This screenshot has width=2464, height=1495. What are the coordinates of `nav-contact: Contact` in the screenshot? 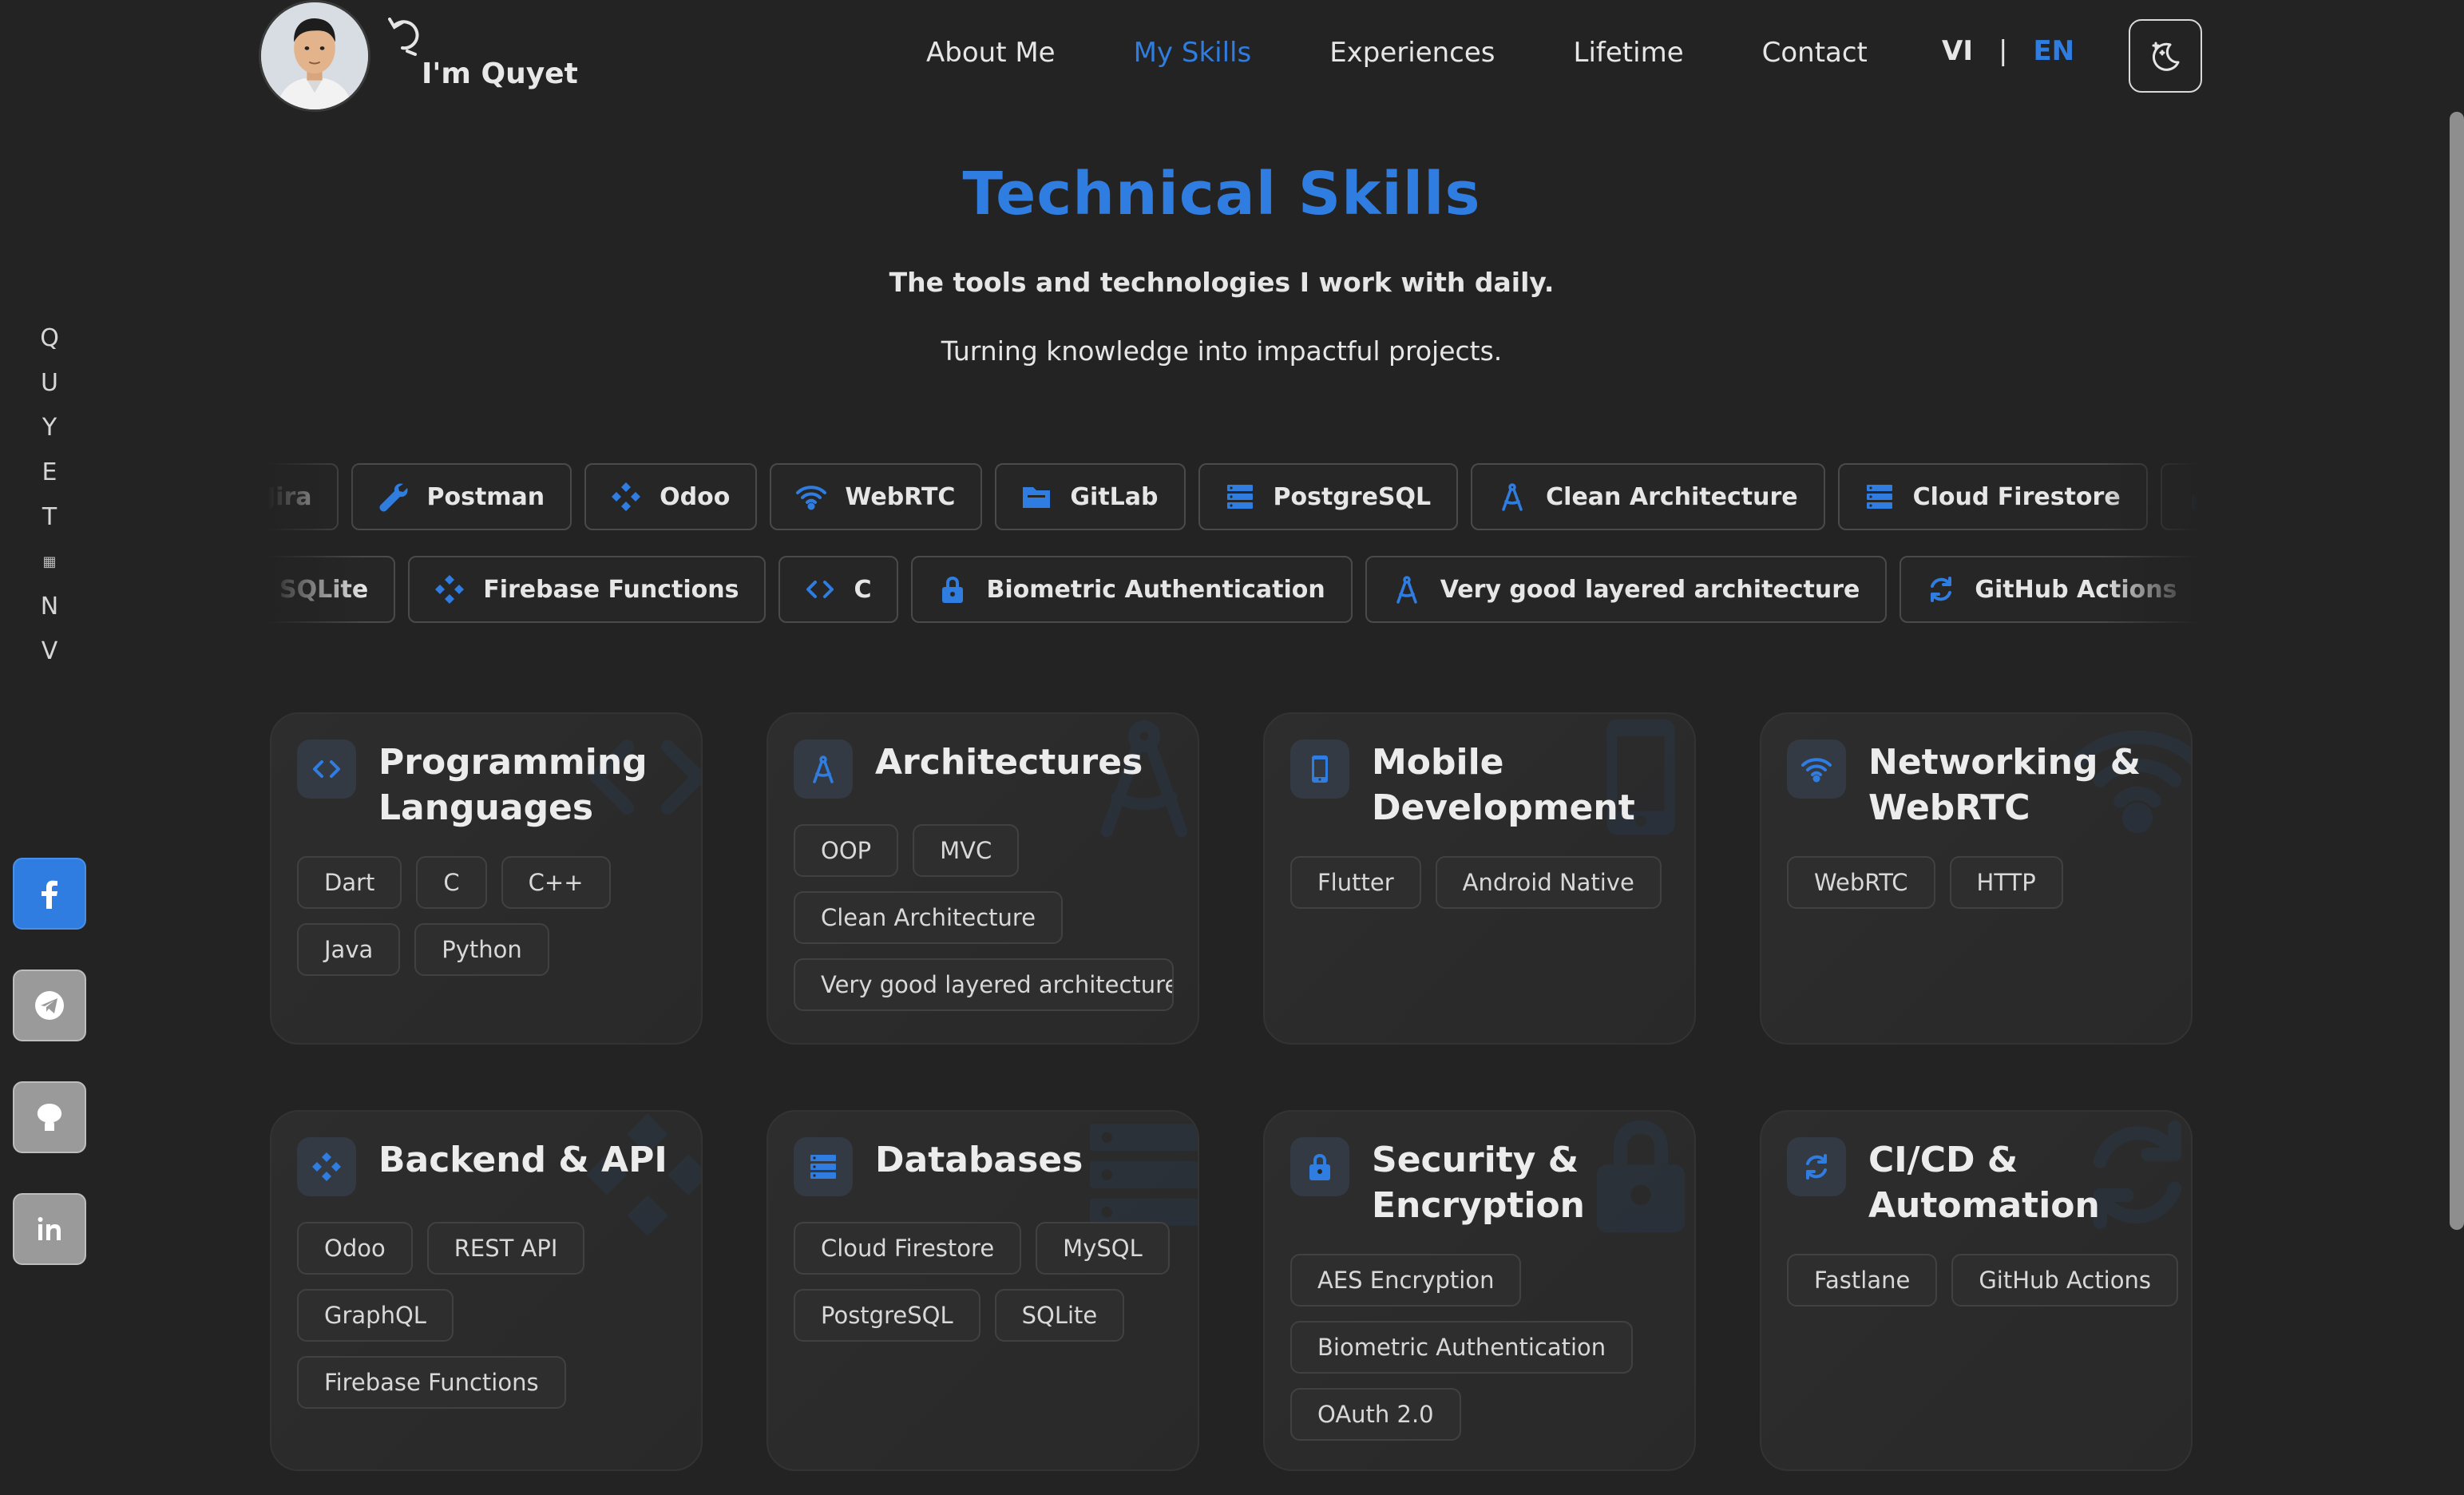 It's located at (1815, 53).